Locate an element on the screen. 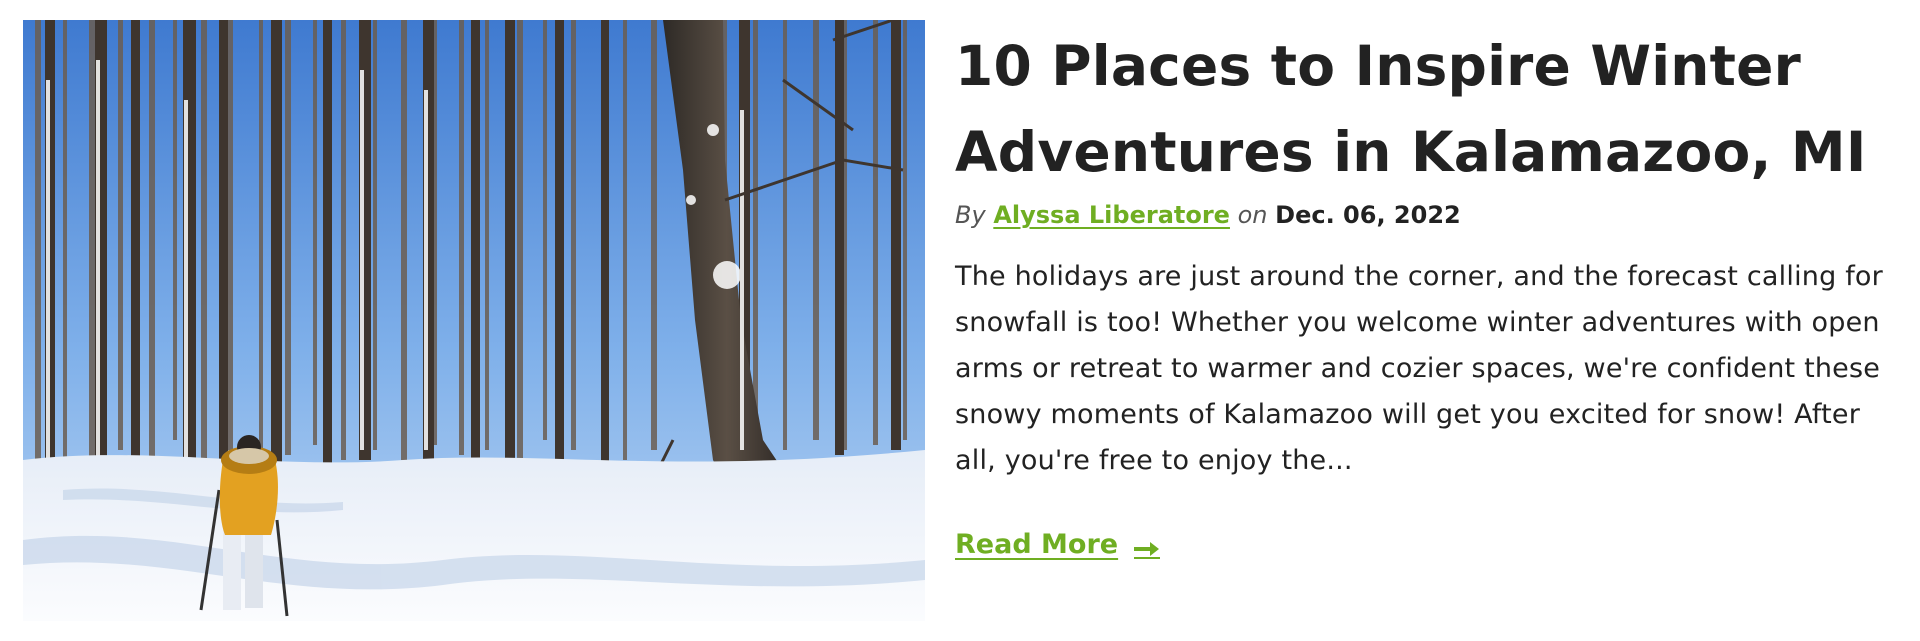  article-byline: By Alyssa Liberatore on Dec. 06, 2022 is located at coordinates (1425, 215).